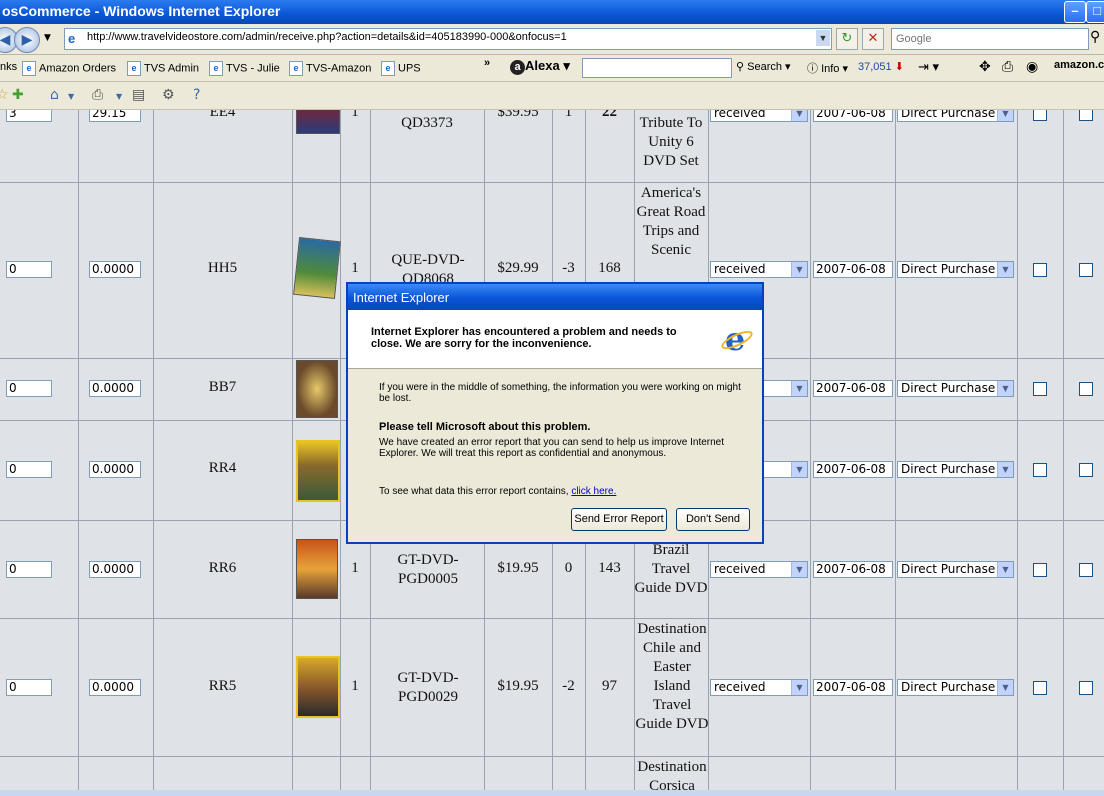 The height and width of the screenshot is (796, 1104). I want to click on print-icon: ⎙, so click(97, 95).